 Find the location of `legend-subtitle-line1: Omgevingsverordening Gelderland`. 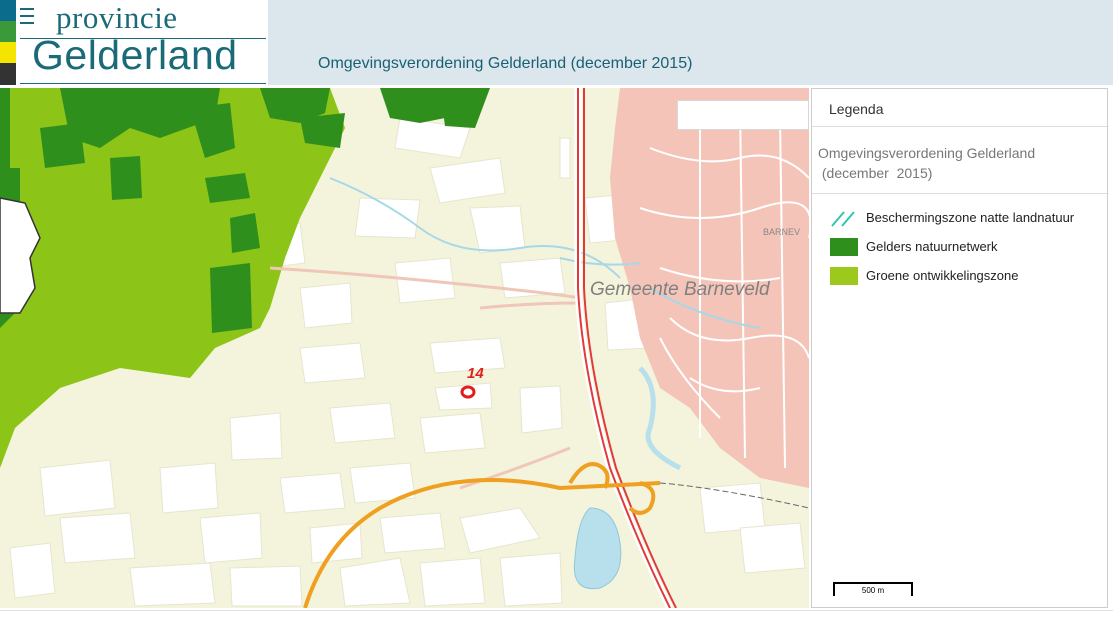

legend-subtitle-line1: Omgevingsverordening Gelderland is located at coordinates (927, 153).